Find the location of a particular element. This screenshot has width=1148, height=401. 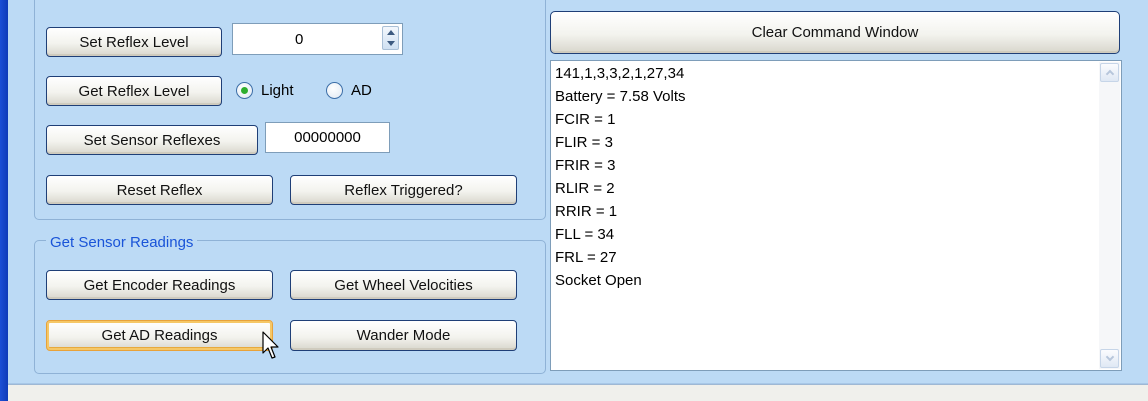

scroll-down-icon is located at coordinates (1109, 357).